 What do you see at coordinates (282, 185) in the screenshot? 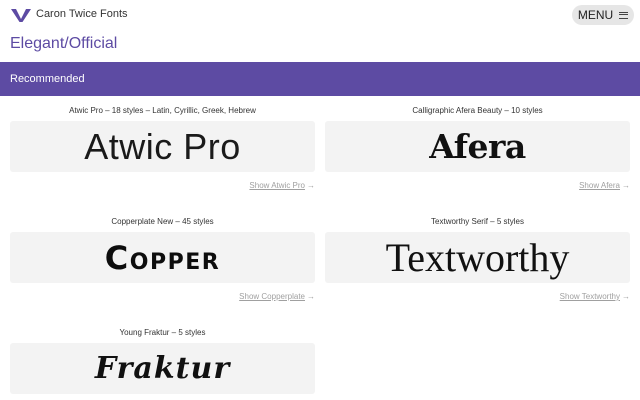
I see `show-font-link: Show Atwic Pro →` at bounding box center [282, 185].